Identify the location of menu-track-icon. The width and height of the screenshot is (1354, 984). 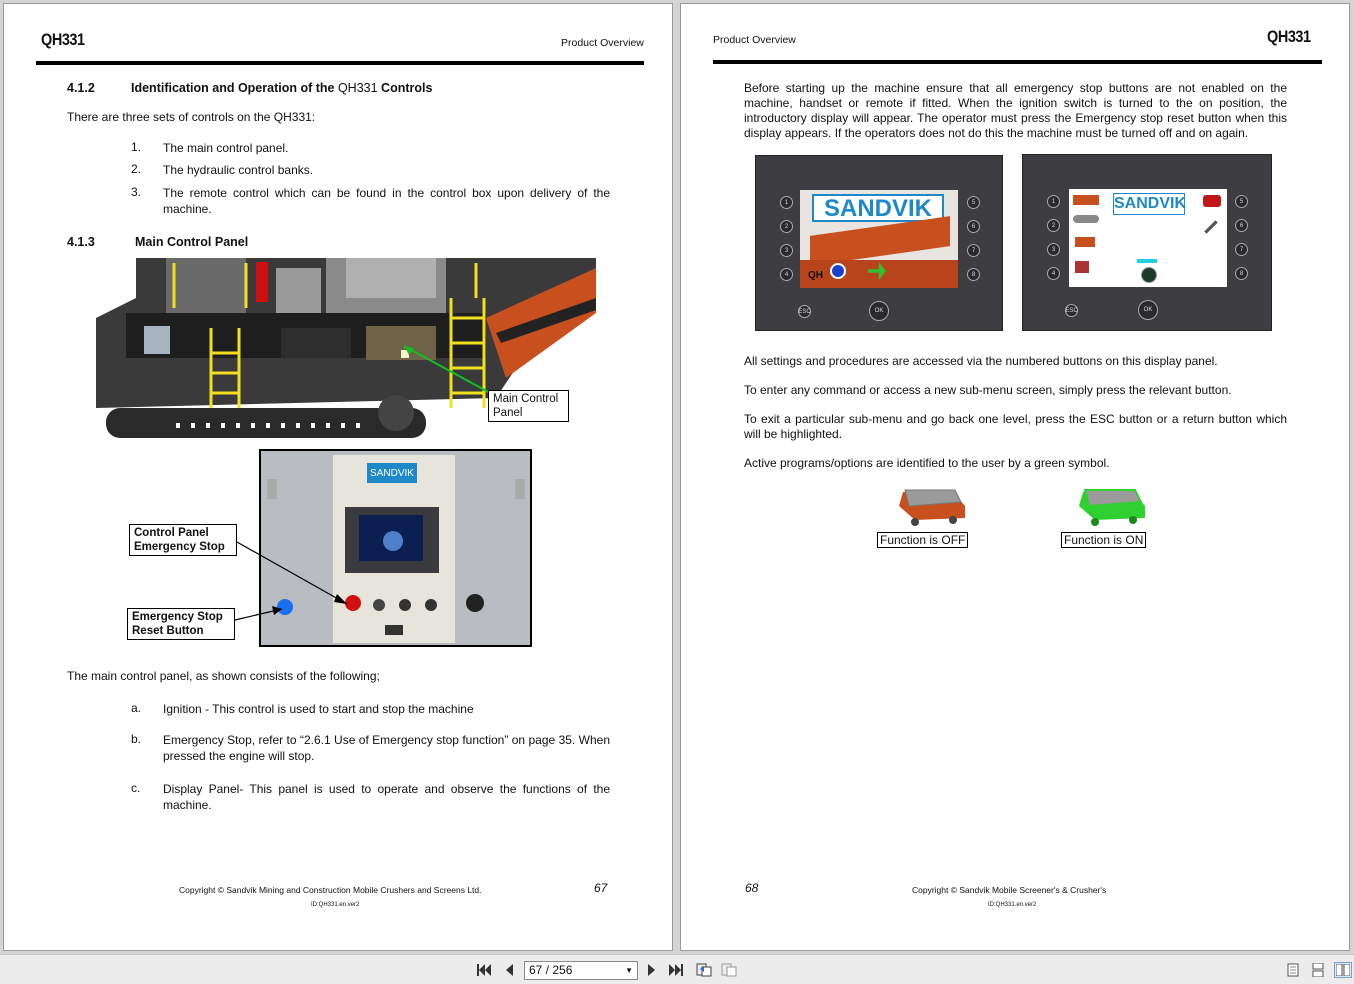
(1086, 219).